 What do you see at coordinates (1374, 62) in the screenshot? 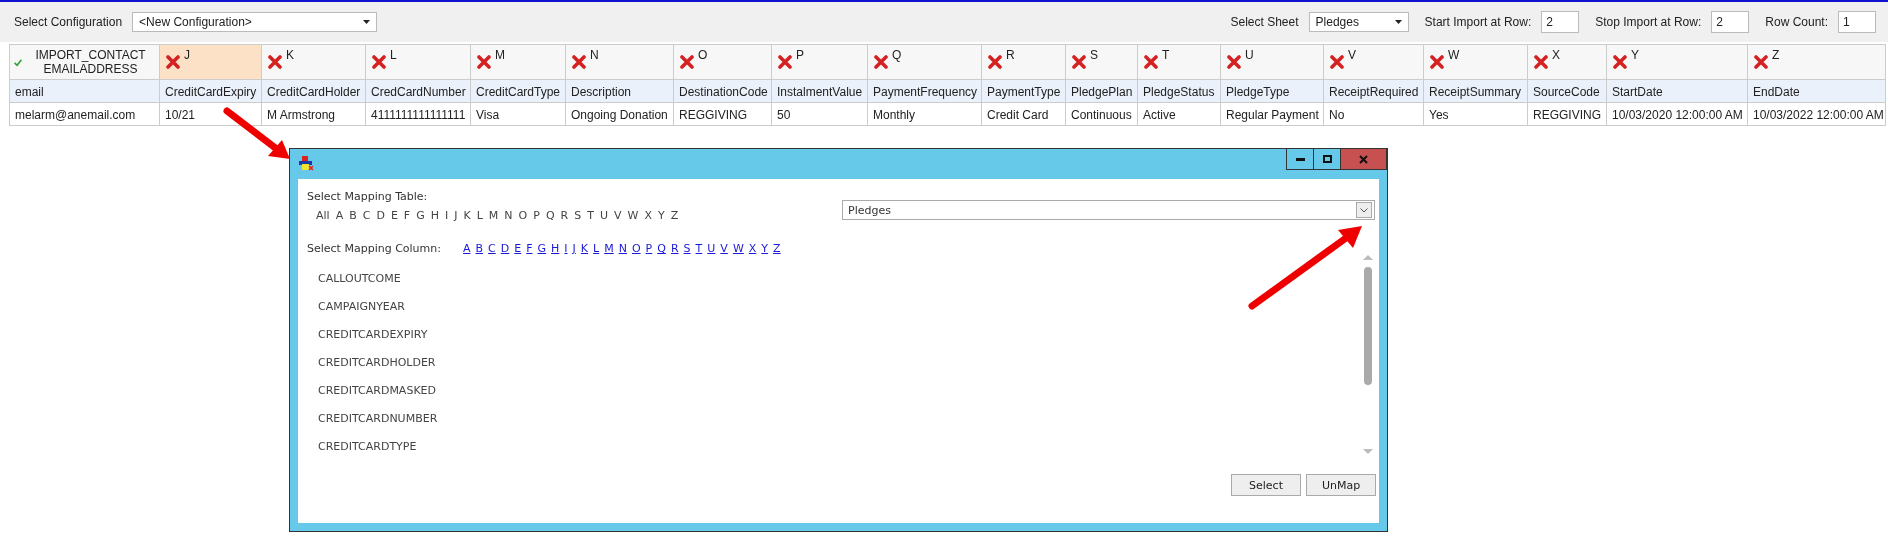
I see `column-header: V` at bounding box center [1374, 62].